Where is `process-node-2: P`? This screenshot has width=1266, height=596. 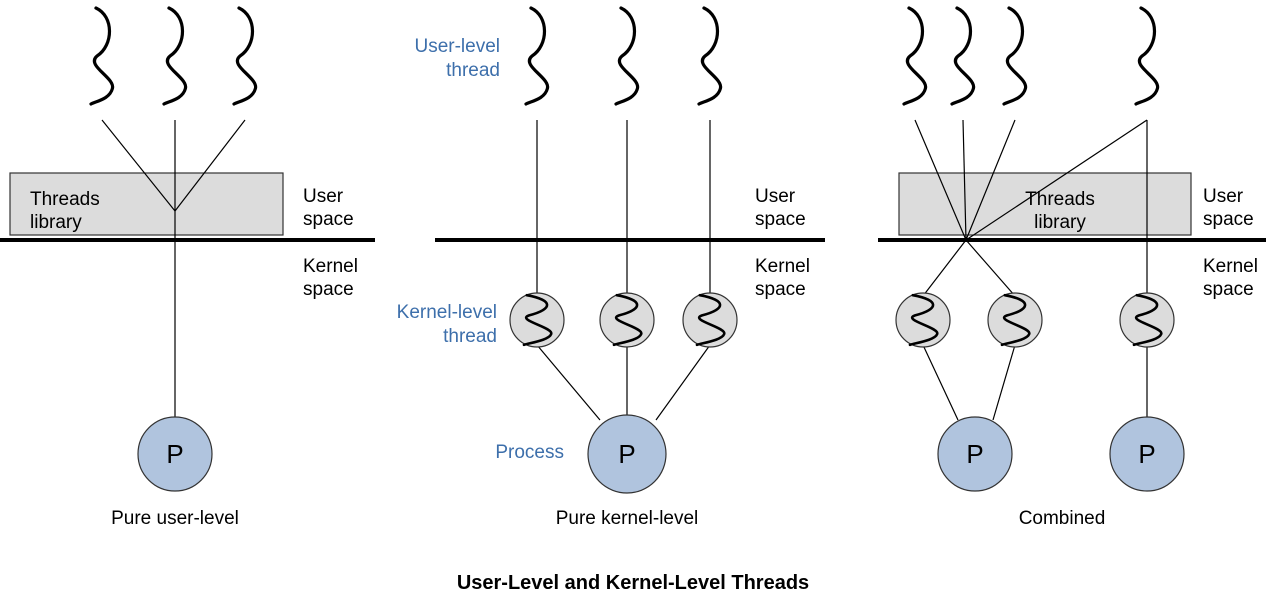
process-node-2: P is located at coordinates (1147, 454).